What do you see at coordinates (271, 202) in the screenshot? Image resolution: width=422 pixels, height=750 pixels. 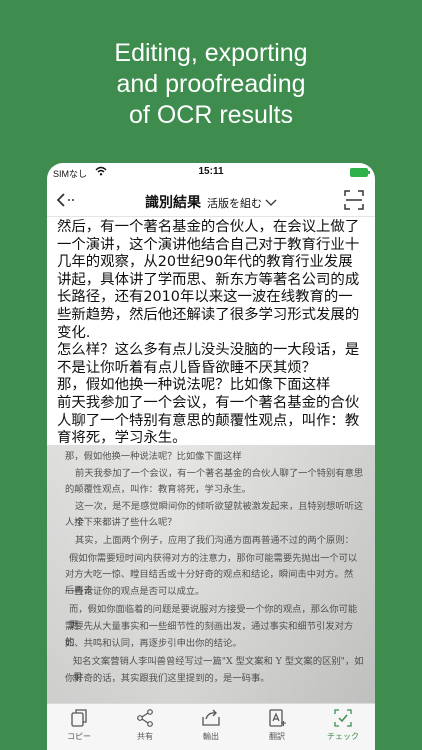 I see `chevron-down-icon` at bounding box center [271, 202].